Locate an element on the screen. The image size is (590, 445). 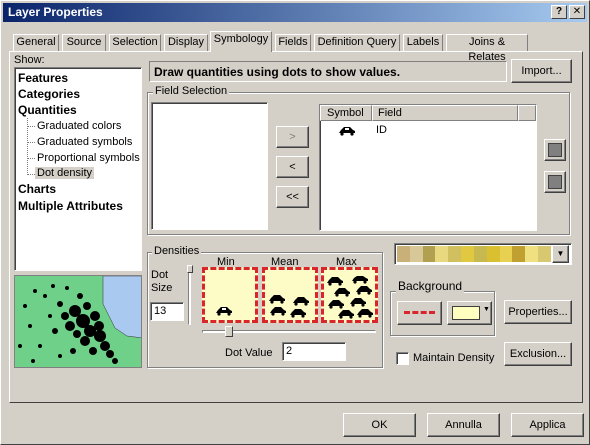
tab-general: General is located at coordinates (36, 42).